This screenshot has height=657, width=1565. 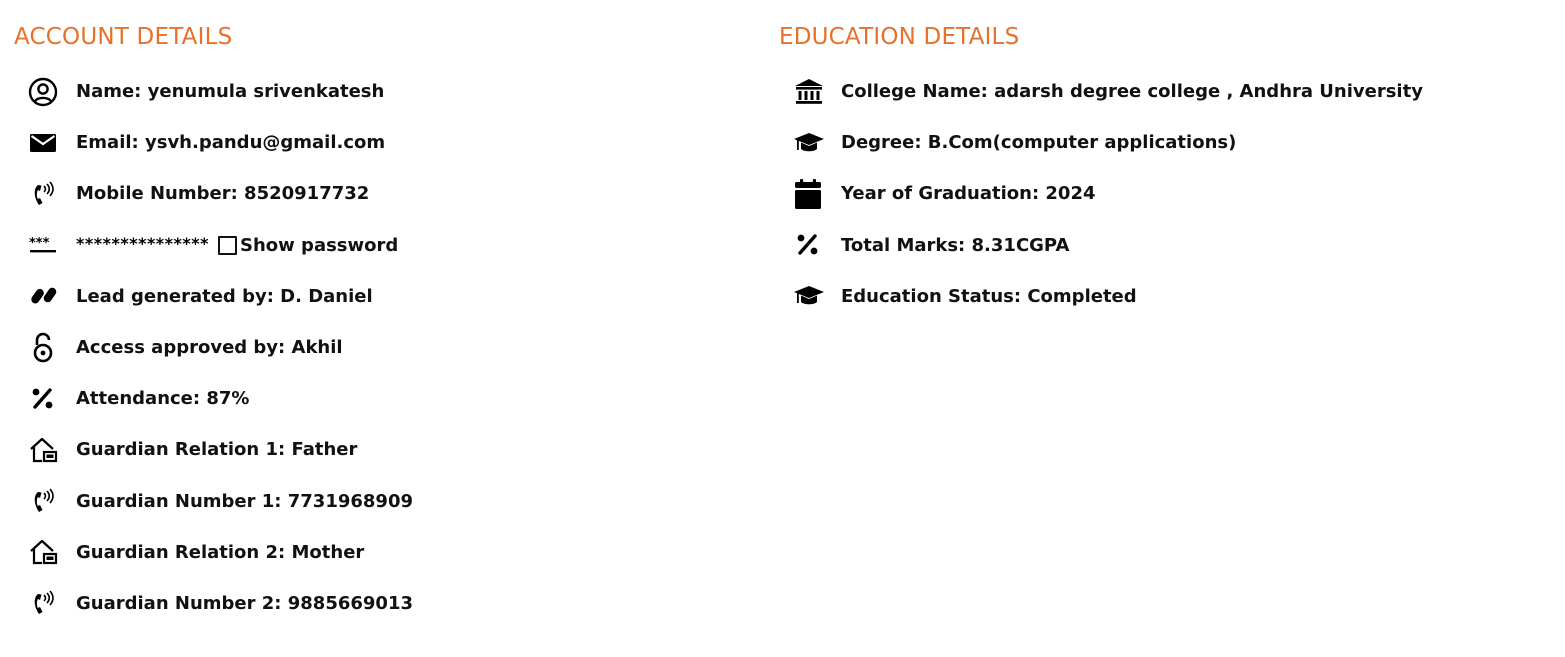 I want to click on account-email-row: Email: ysvh.pandu@gmail.com, so click(x=220, y=142).